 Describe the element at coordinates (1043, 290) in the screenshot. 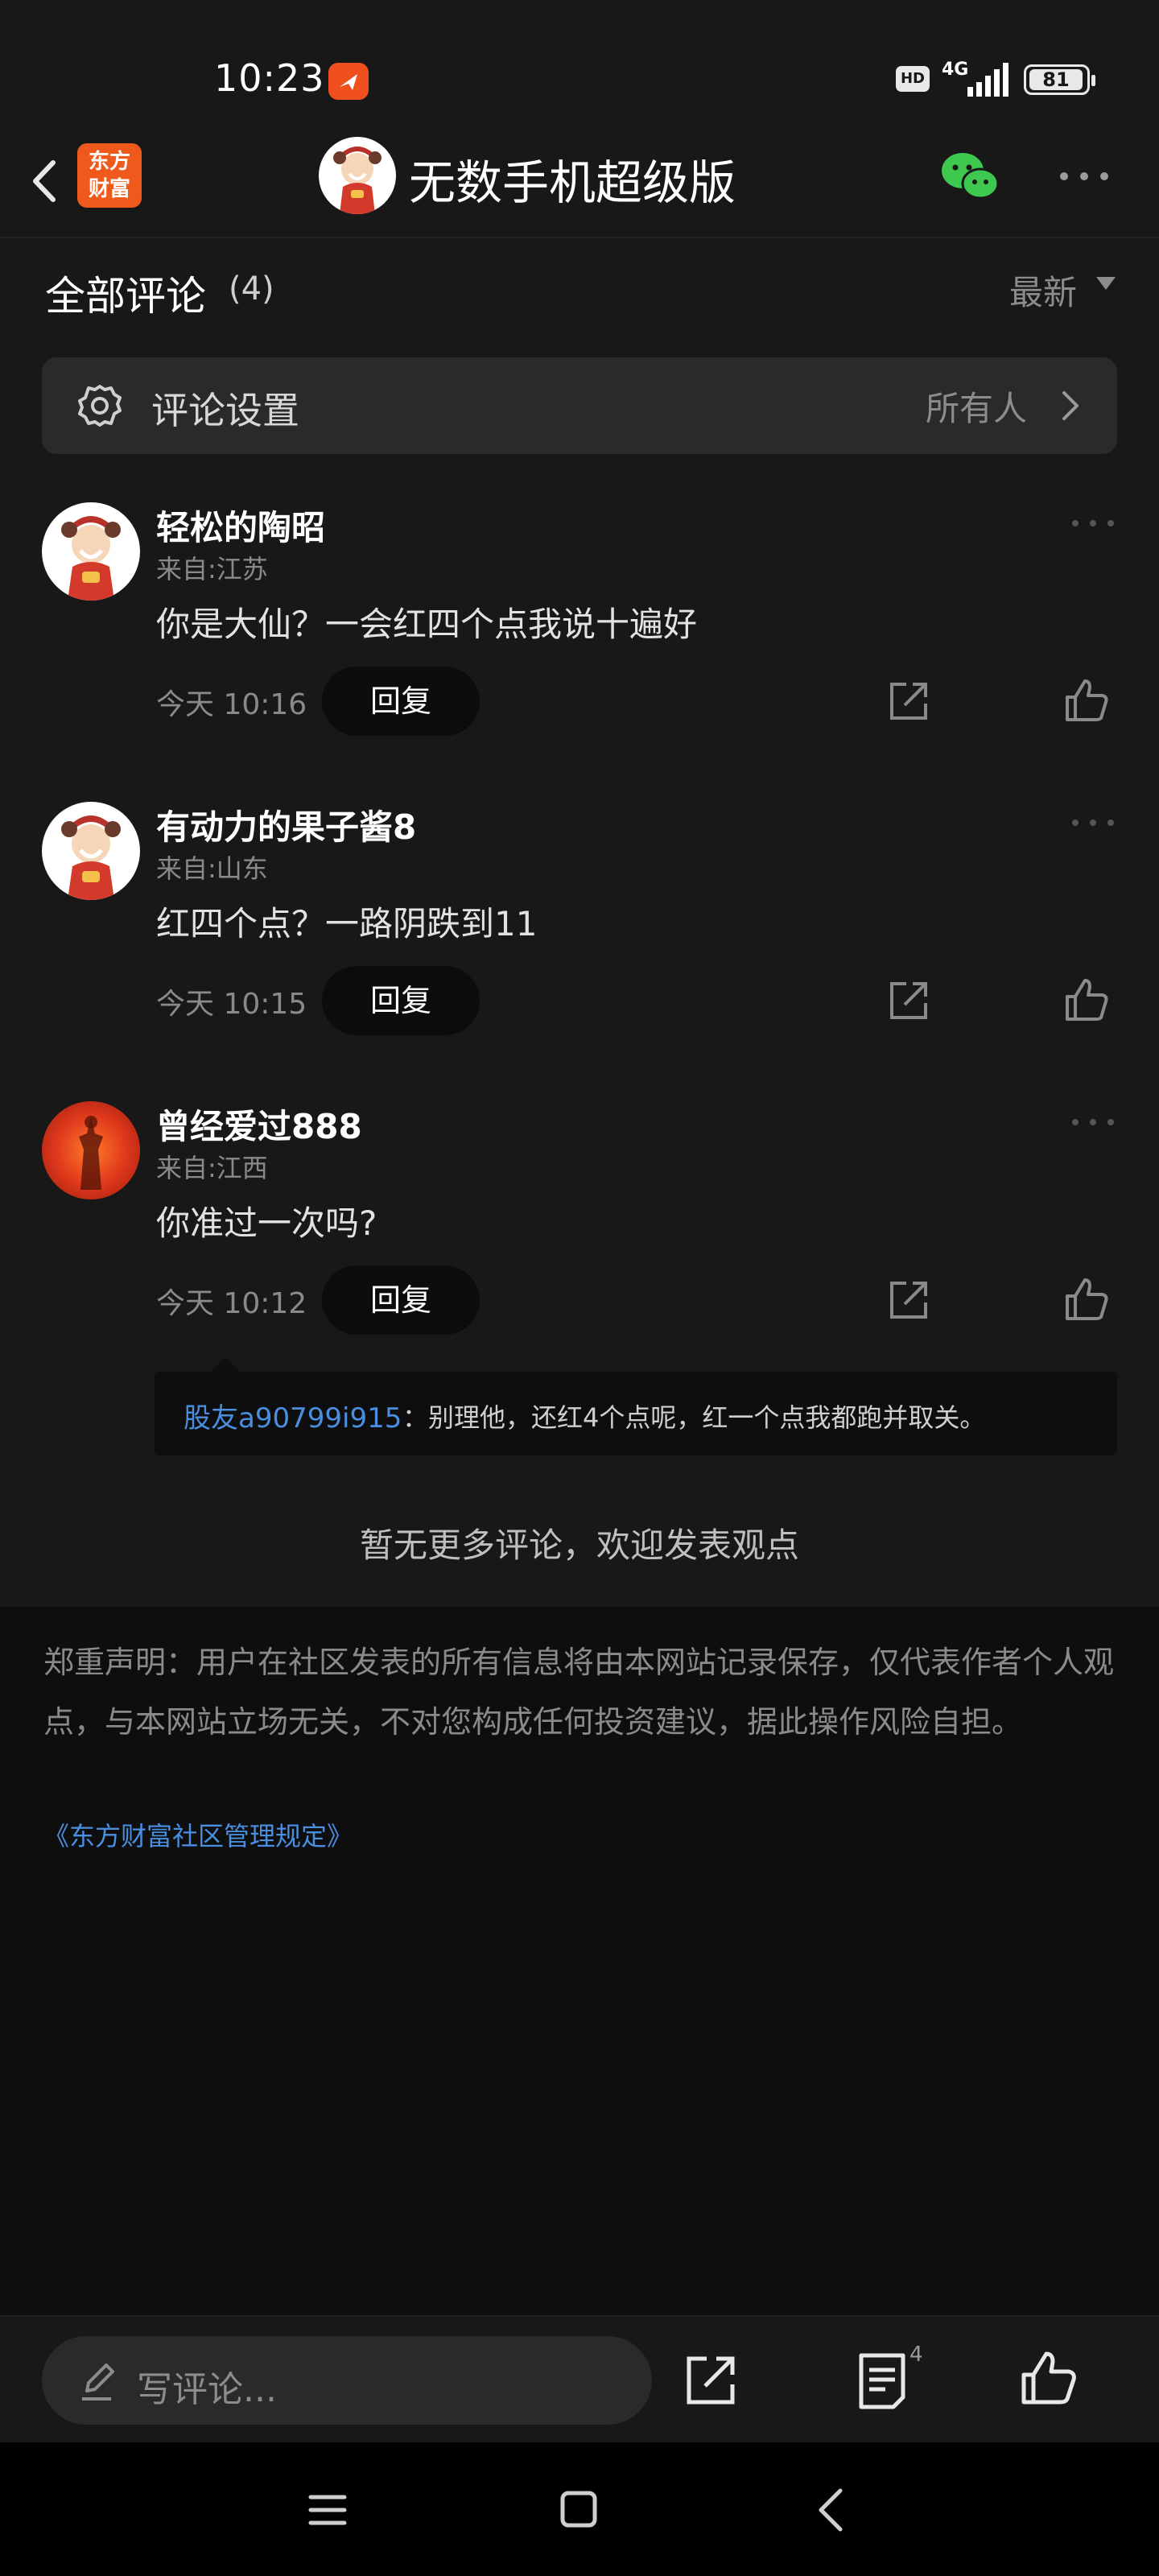

I see `sort-dropdown: 最新` at that location.